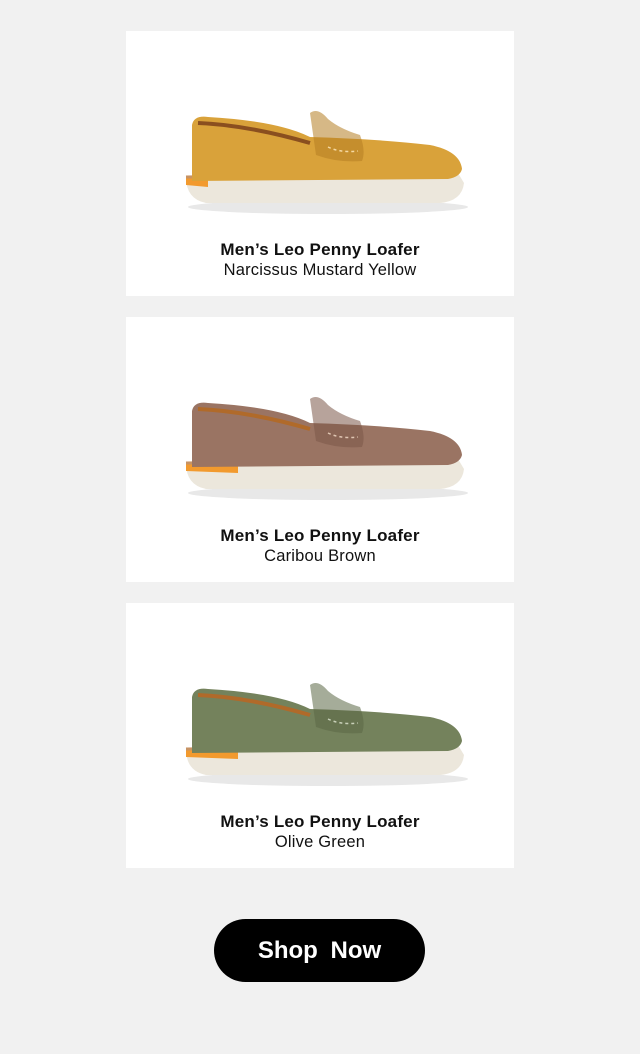  Describe the element at coordinates (320, 842) in the screenshot. I see `product-color: Olive Green` at that location.